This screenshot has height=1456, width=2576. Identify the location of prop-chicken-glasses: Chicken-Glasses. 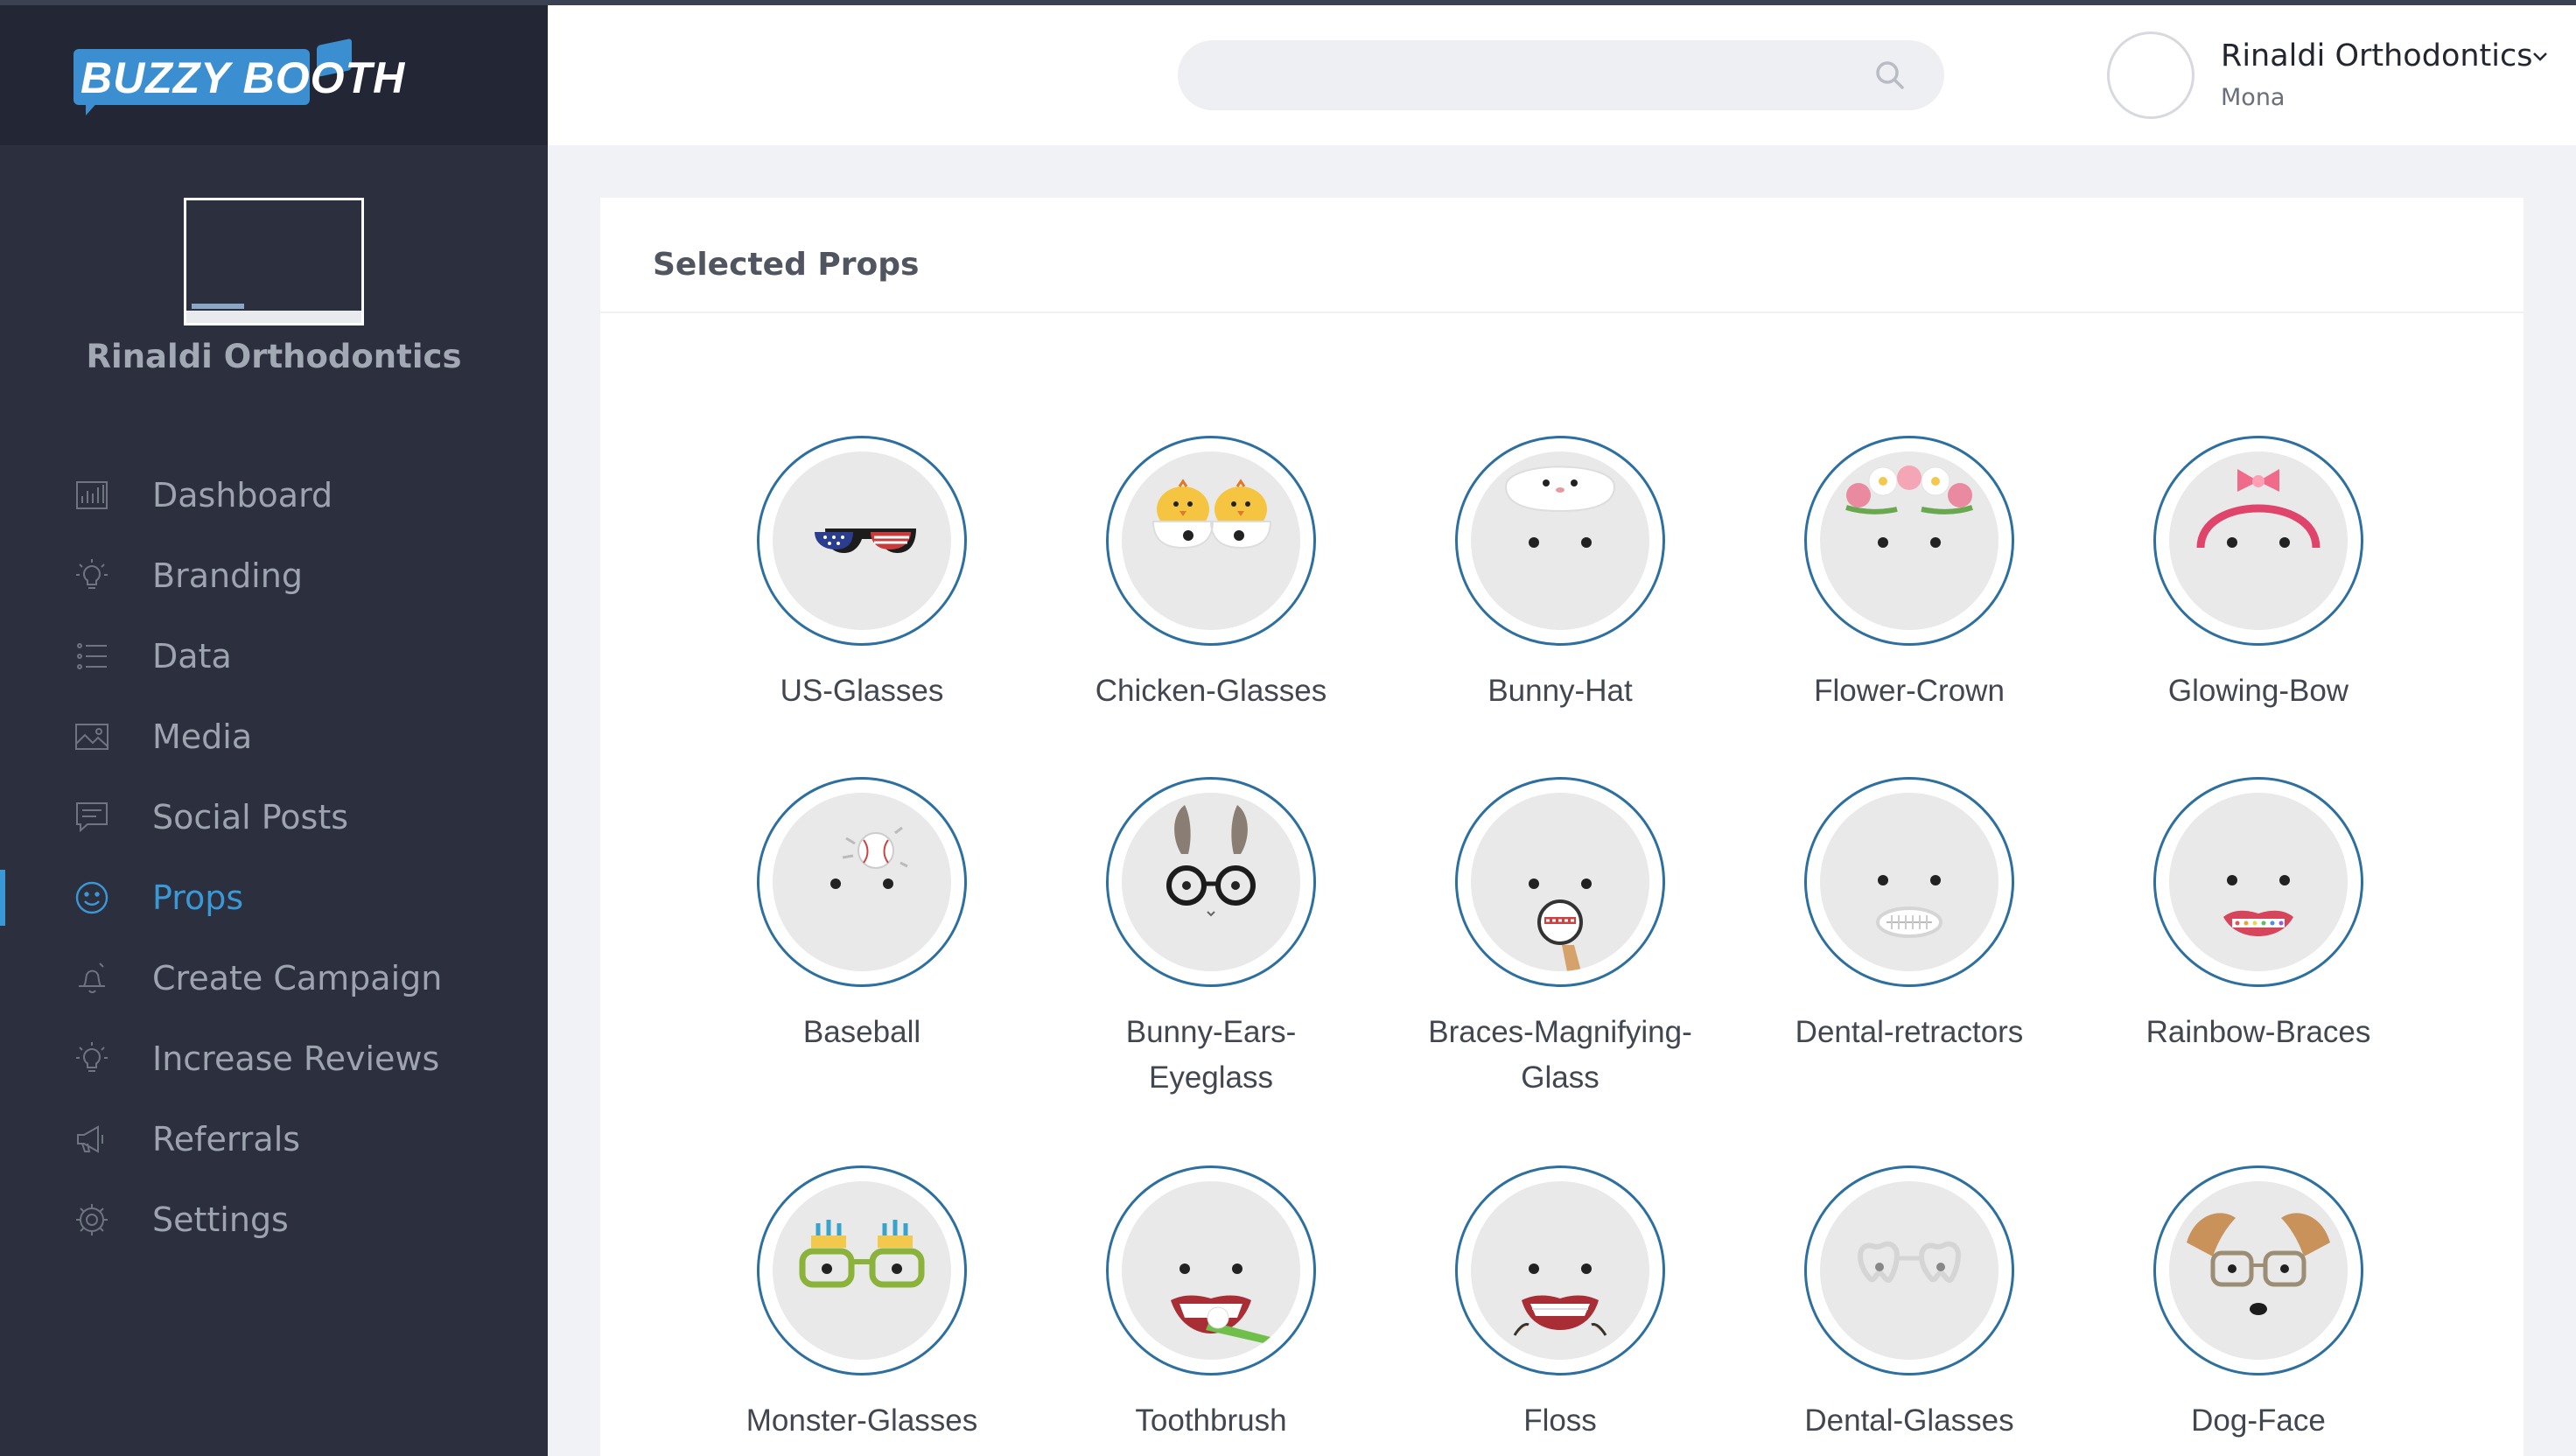
(1211, 575).